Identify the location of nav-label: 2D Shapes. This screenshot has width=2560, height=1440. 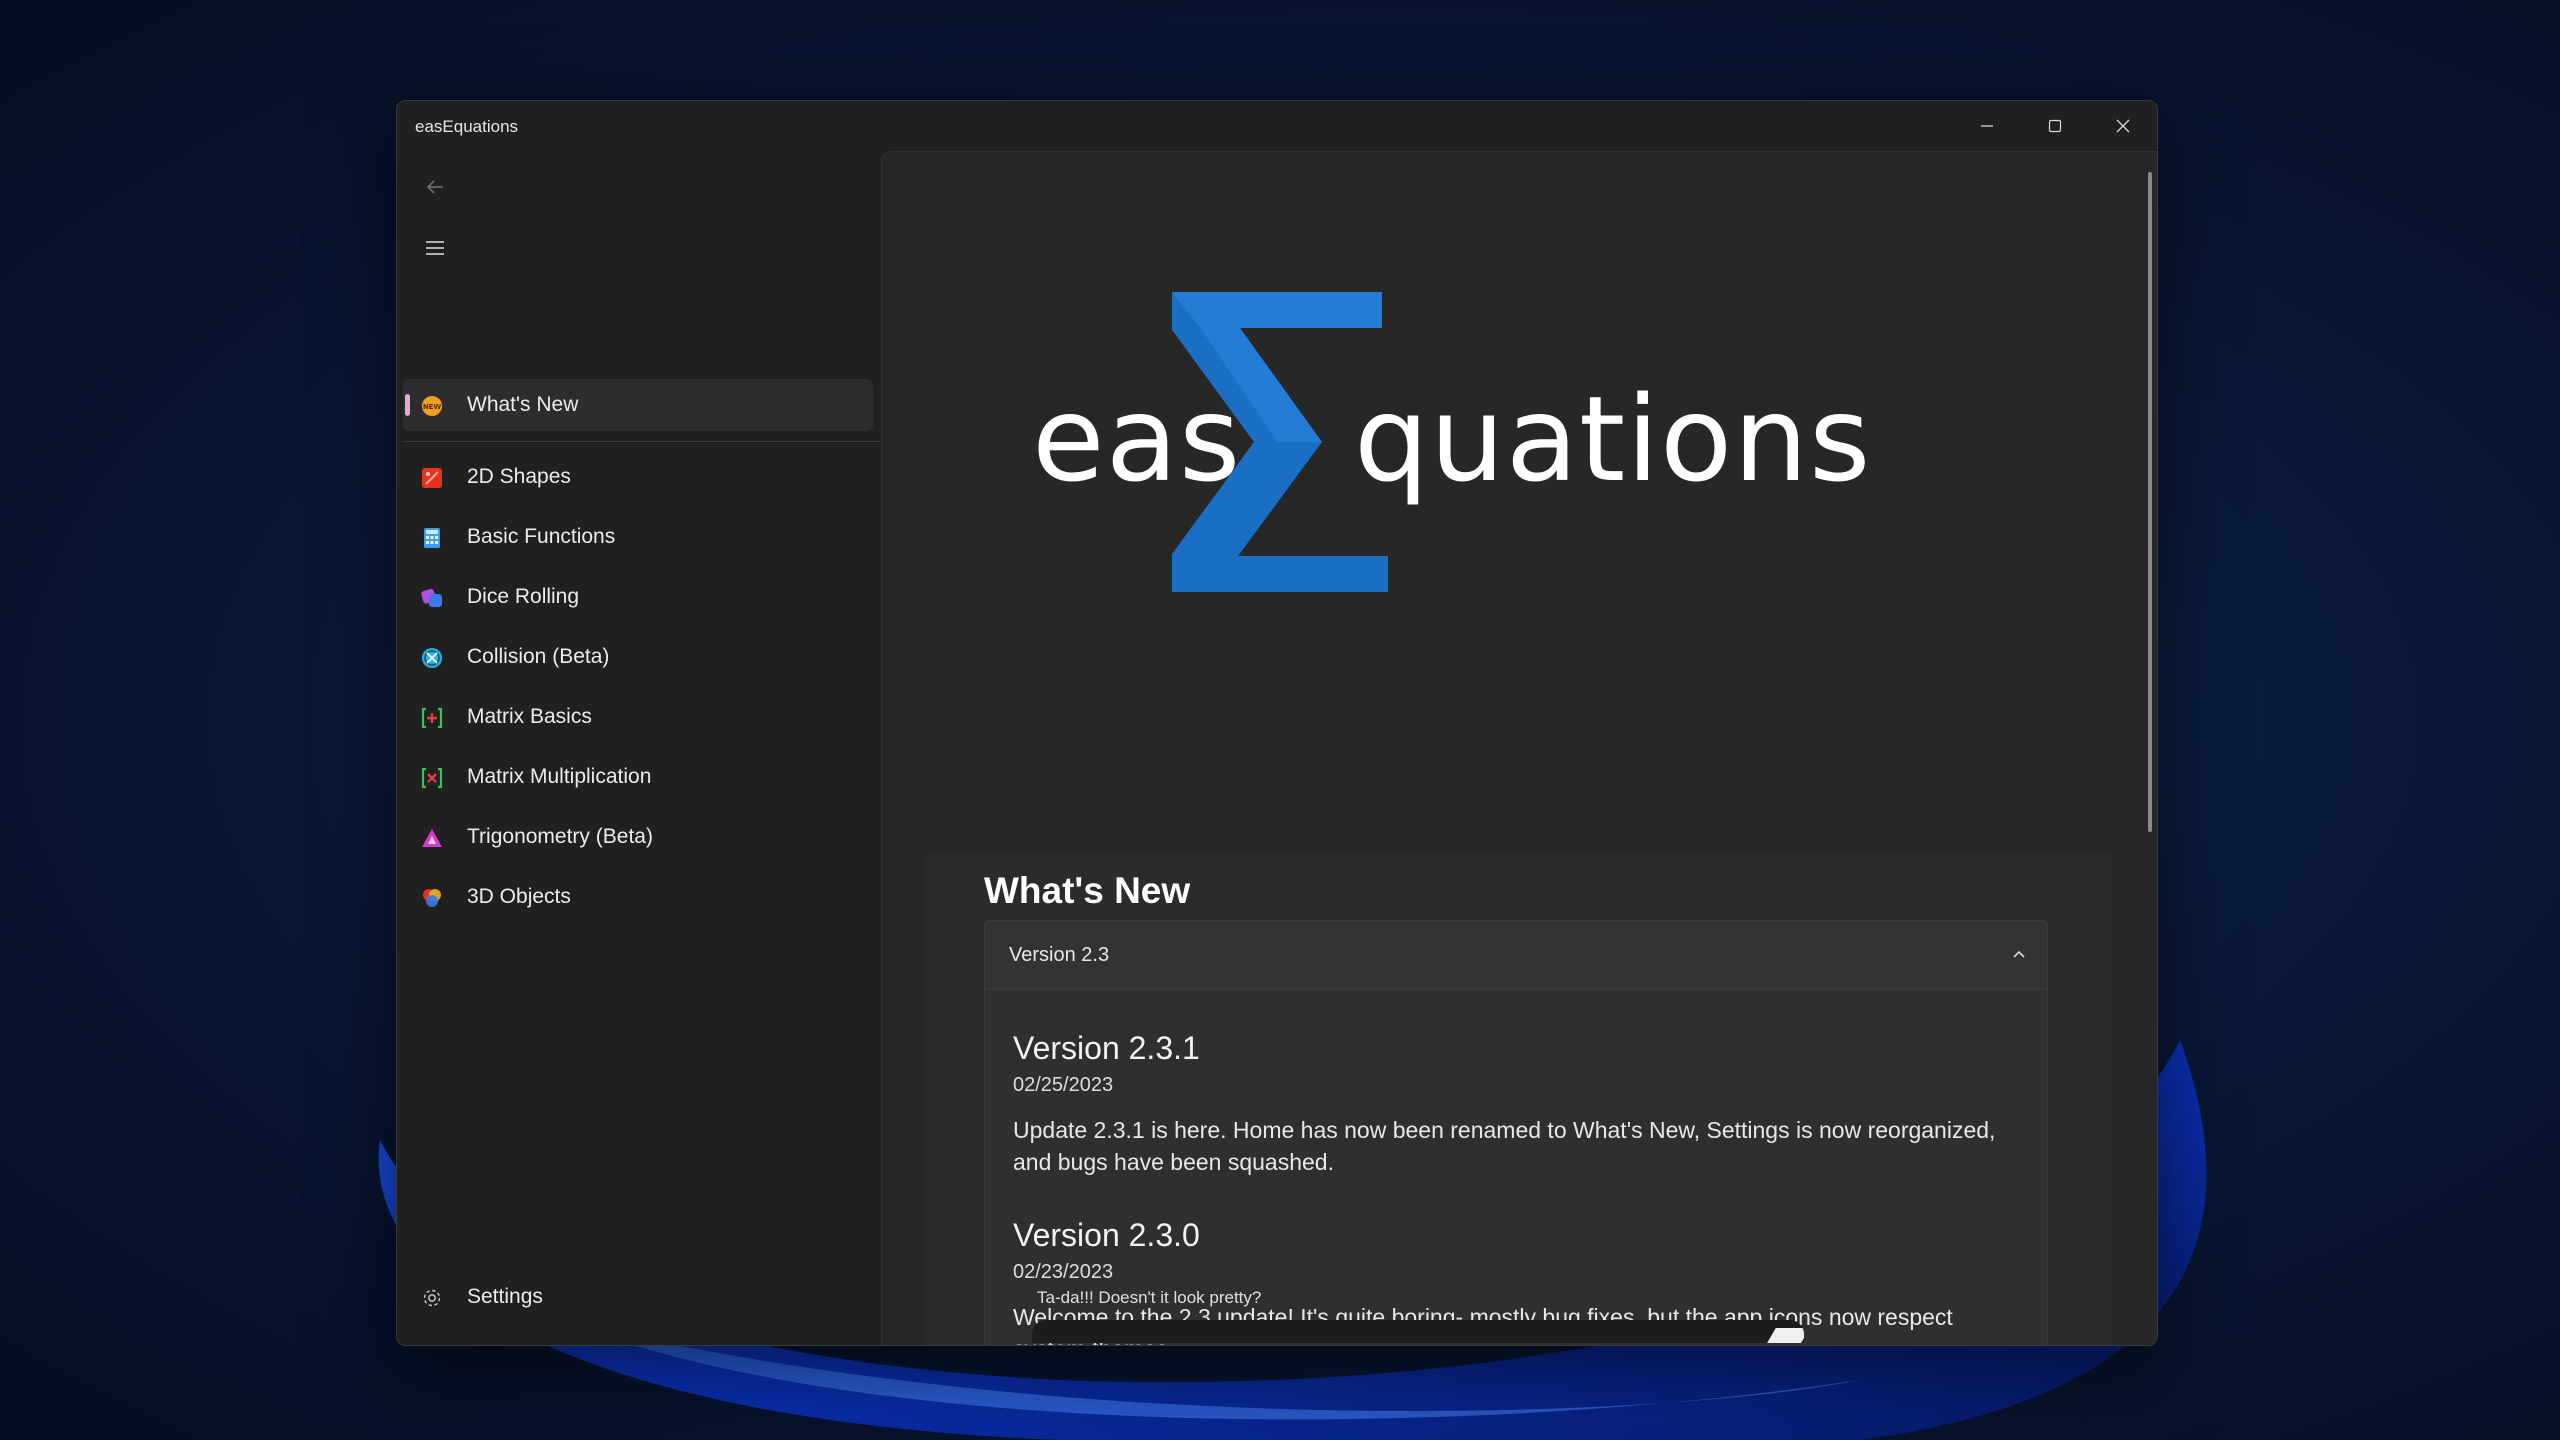
(519, 476).